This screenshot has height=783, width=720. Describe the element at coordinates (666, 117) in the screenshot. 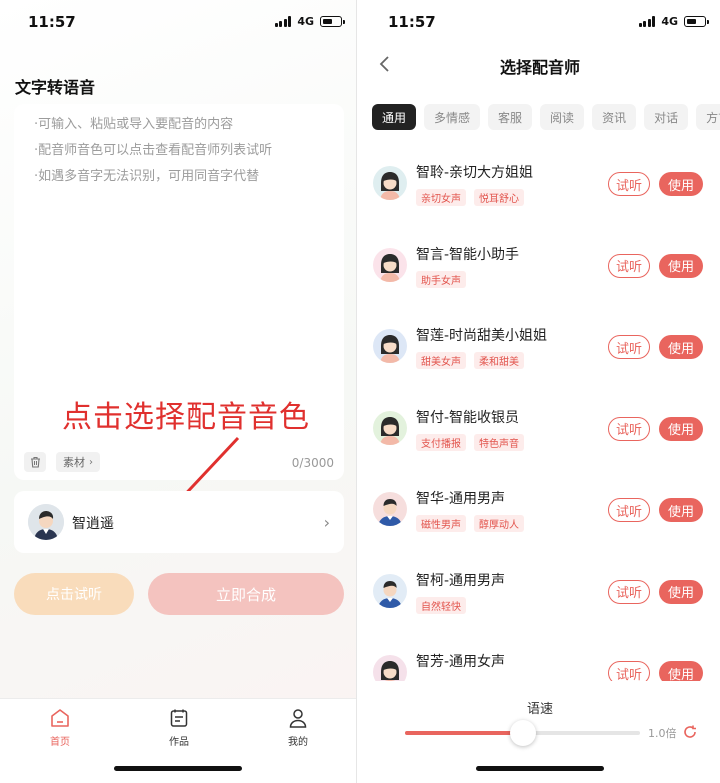

I see `tab-category: 对话` at that location.